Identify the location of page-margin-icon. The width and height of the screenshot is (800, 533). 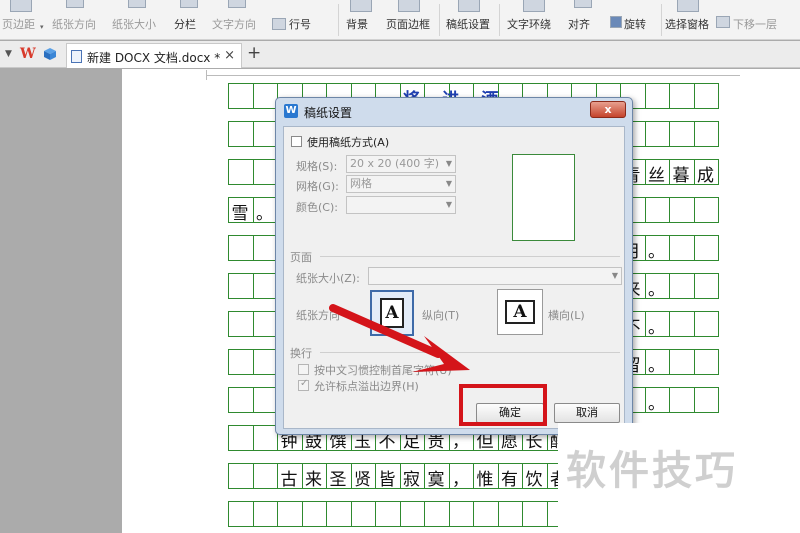
(21, 6).